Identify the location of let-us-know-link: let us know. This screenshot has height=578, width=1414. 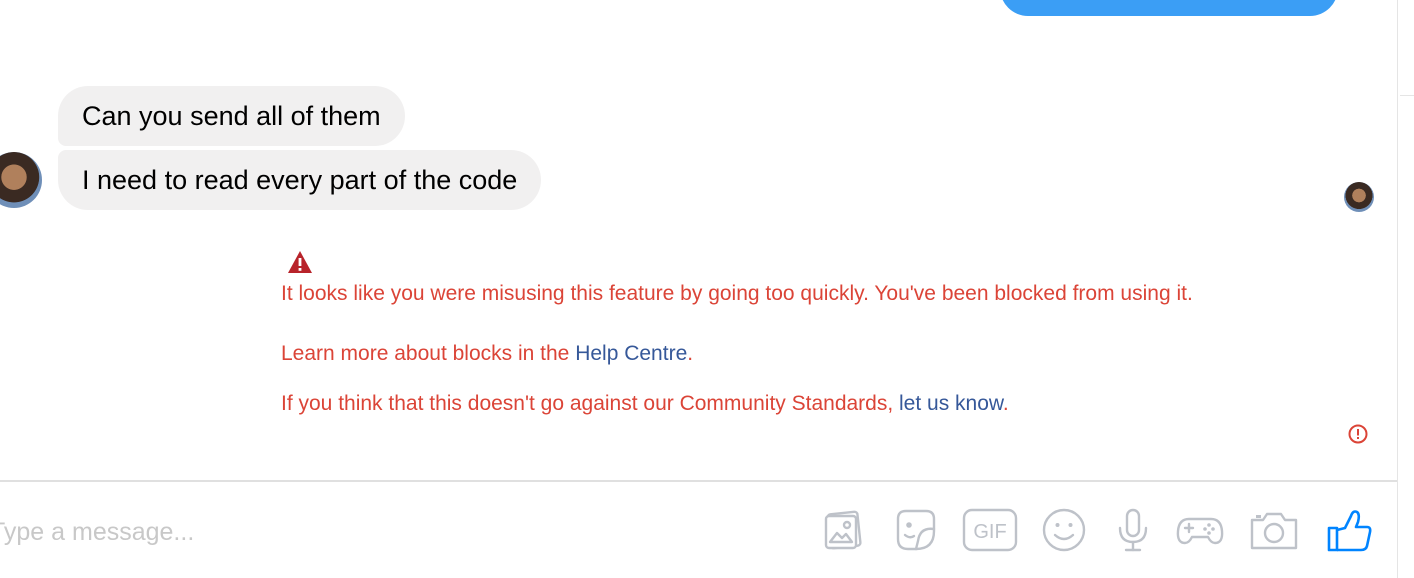
(951, 403).